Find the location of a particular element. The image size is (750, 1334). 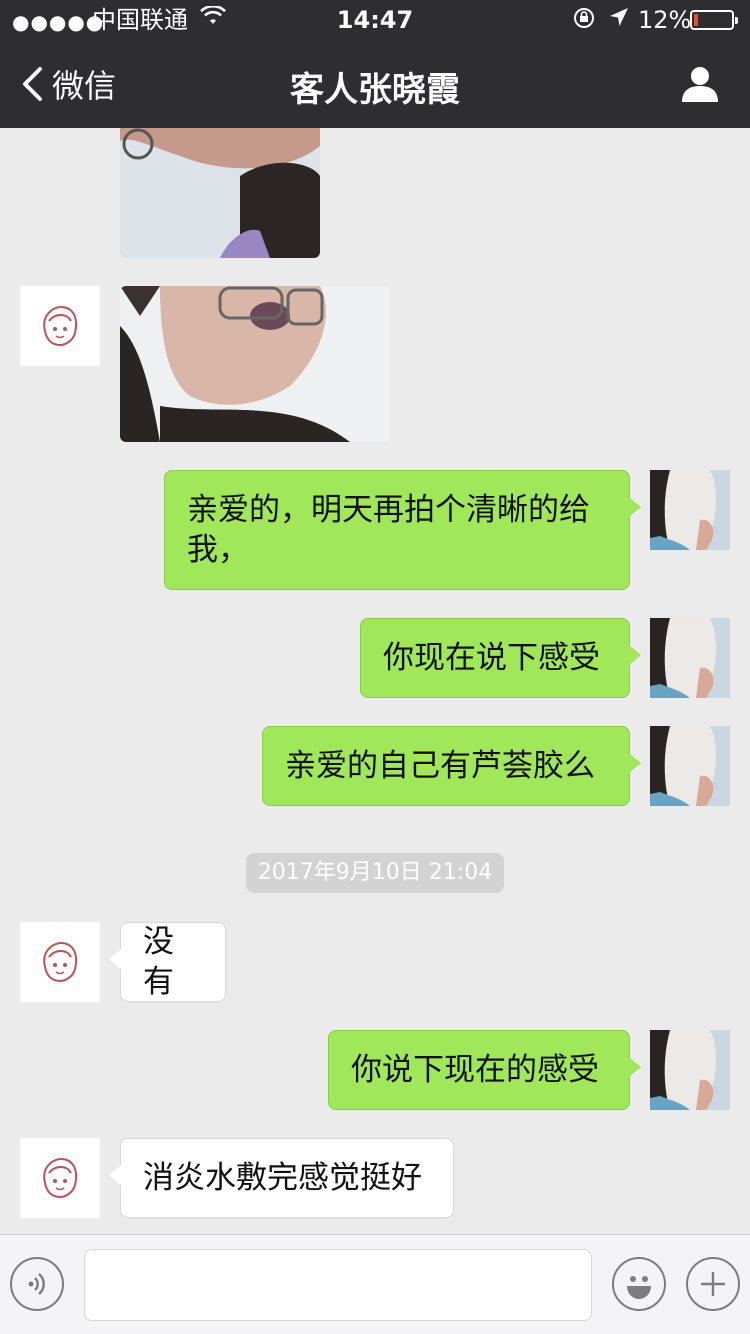

emoji-button is located at coordinates (639, 1284).